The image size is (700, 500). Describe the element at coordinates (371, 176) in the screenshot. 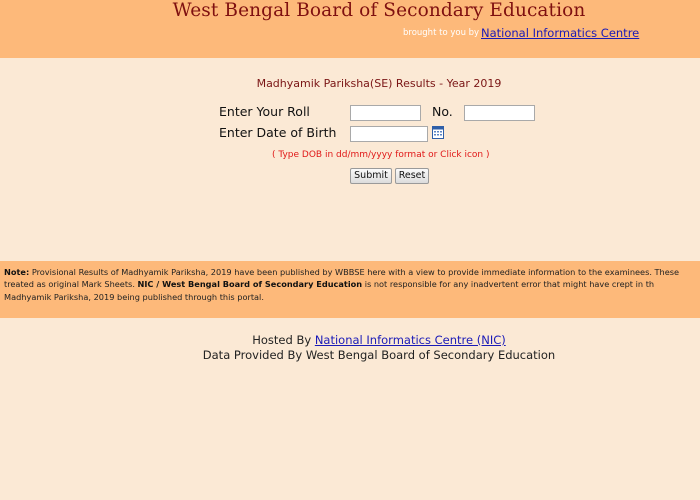

I see `submit-button: Submit` at that location.